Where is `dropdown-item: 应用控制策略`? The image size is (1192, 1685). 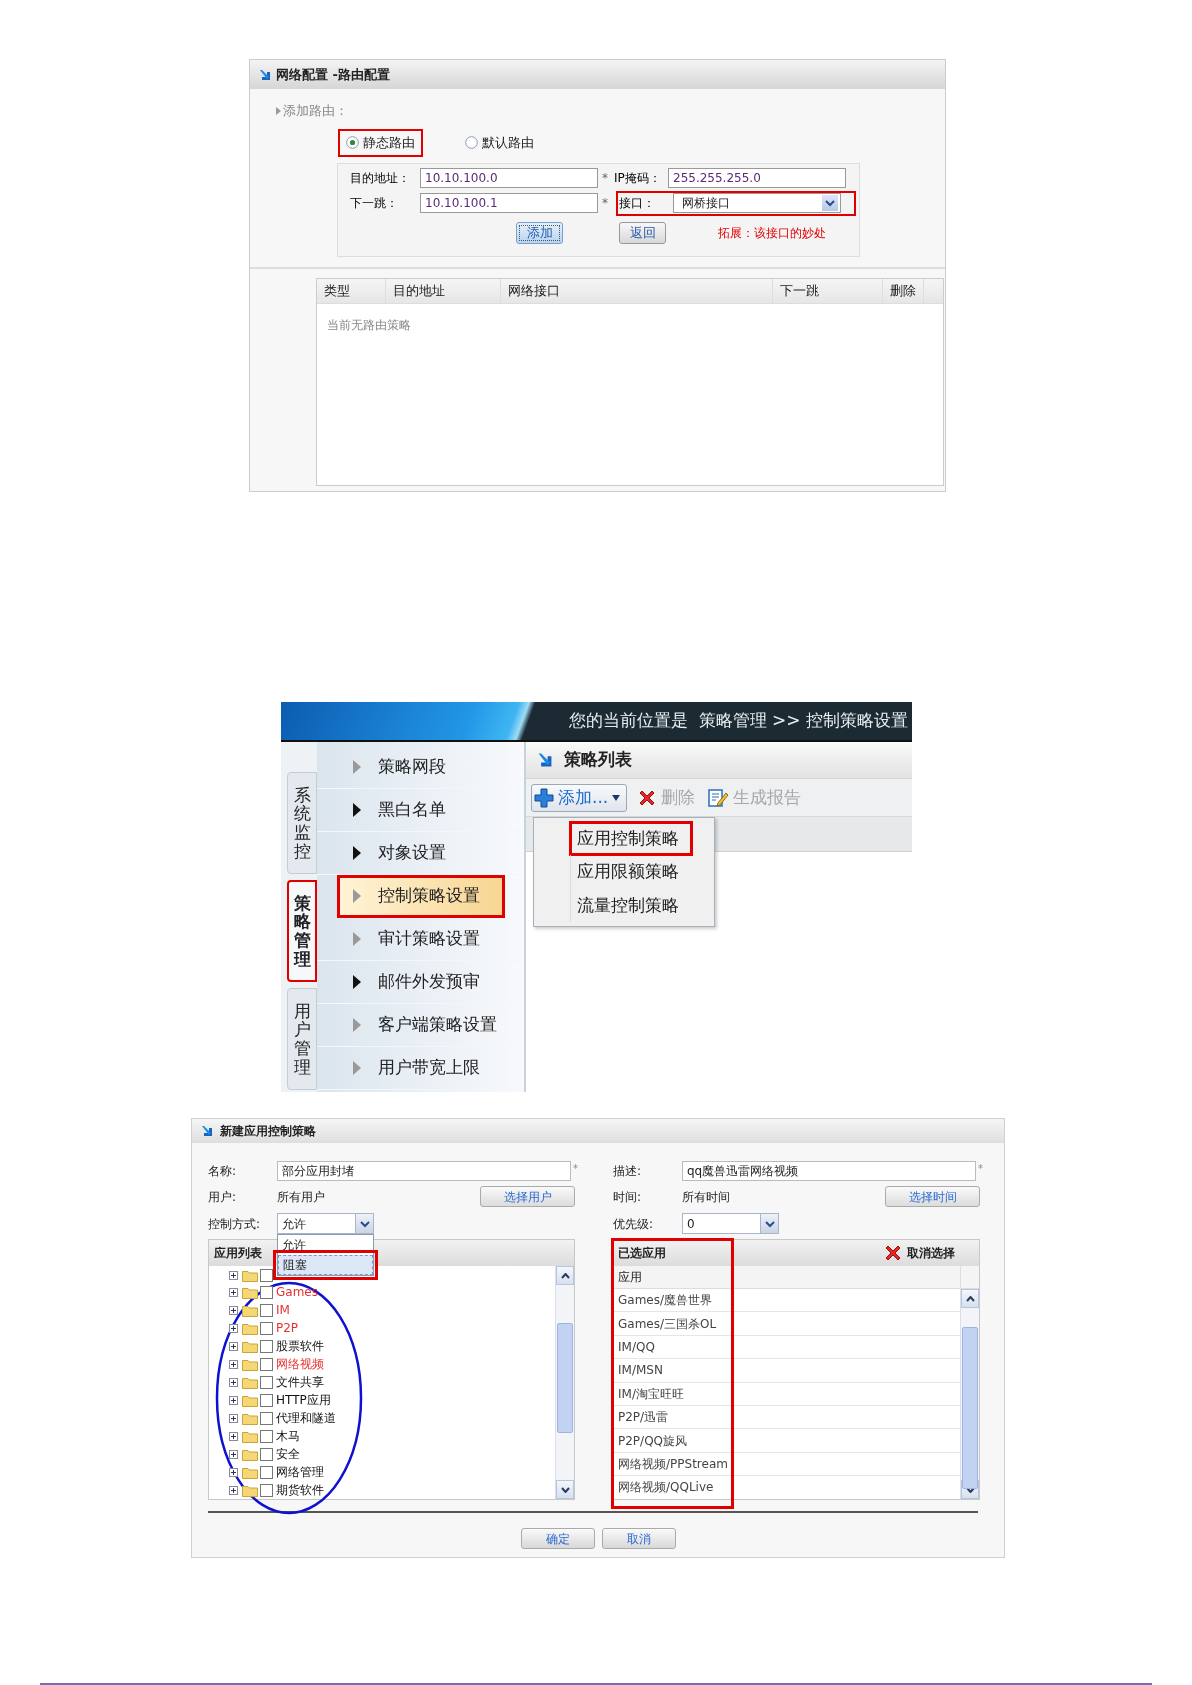 dropdown-item: 应用控制策略 is located at coordinates (631, 839).